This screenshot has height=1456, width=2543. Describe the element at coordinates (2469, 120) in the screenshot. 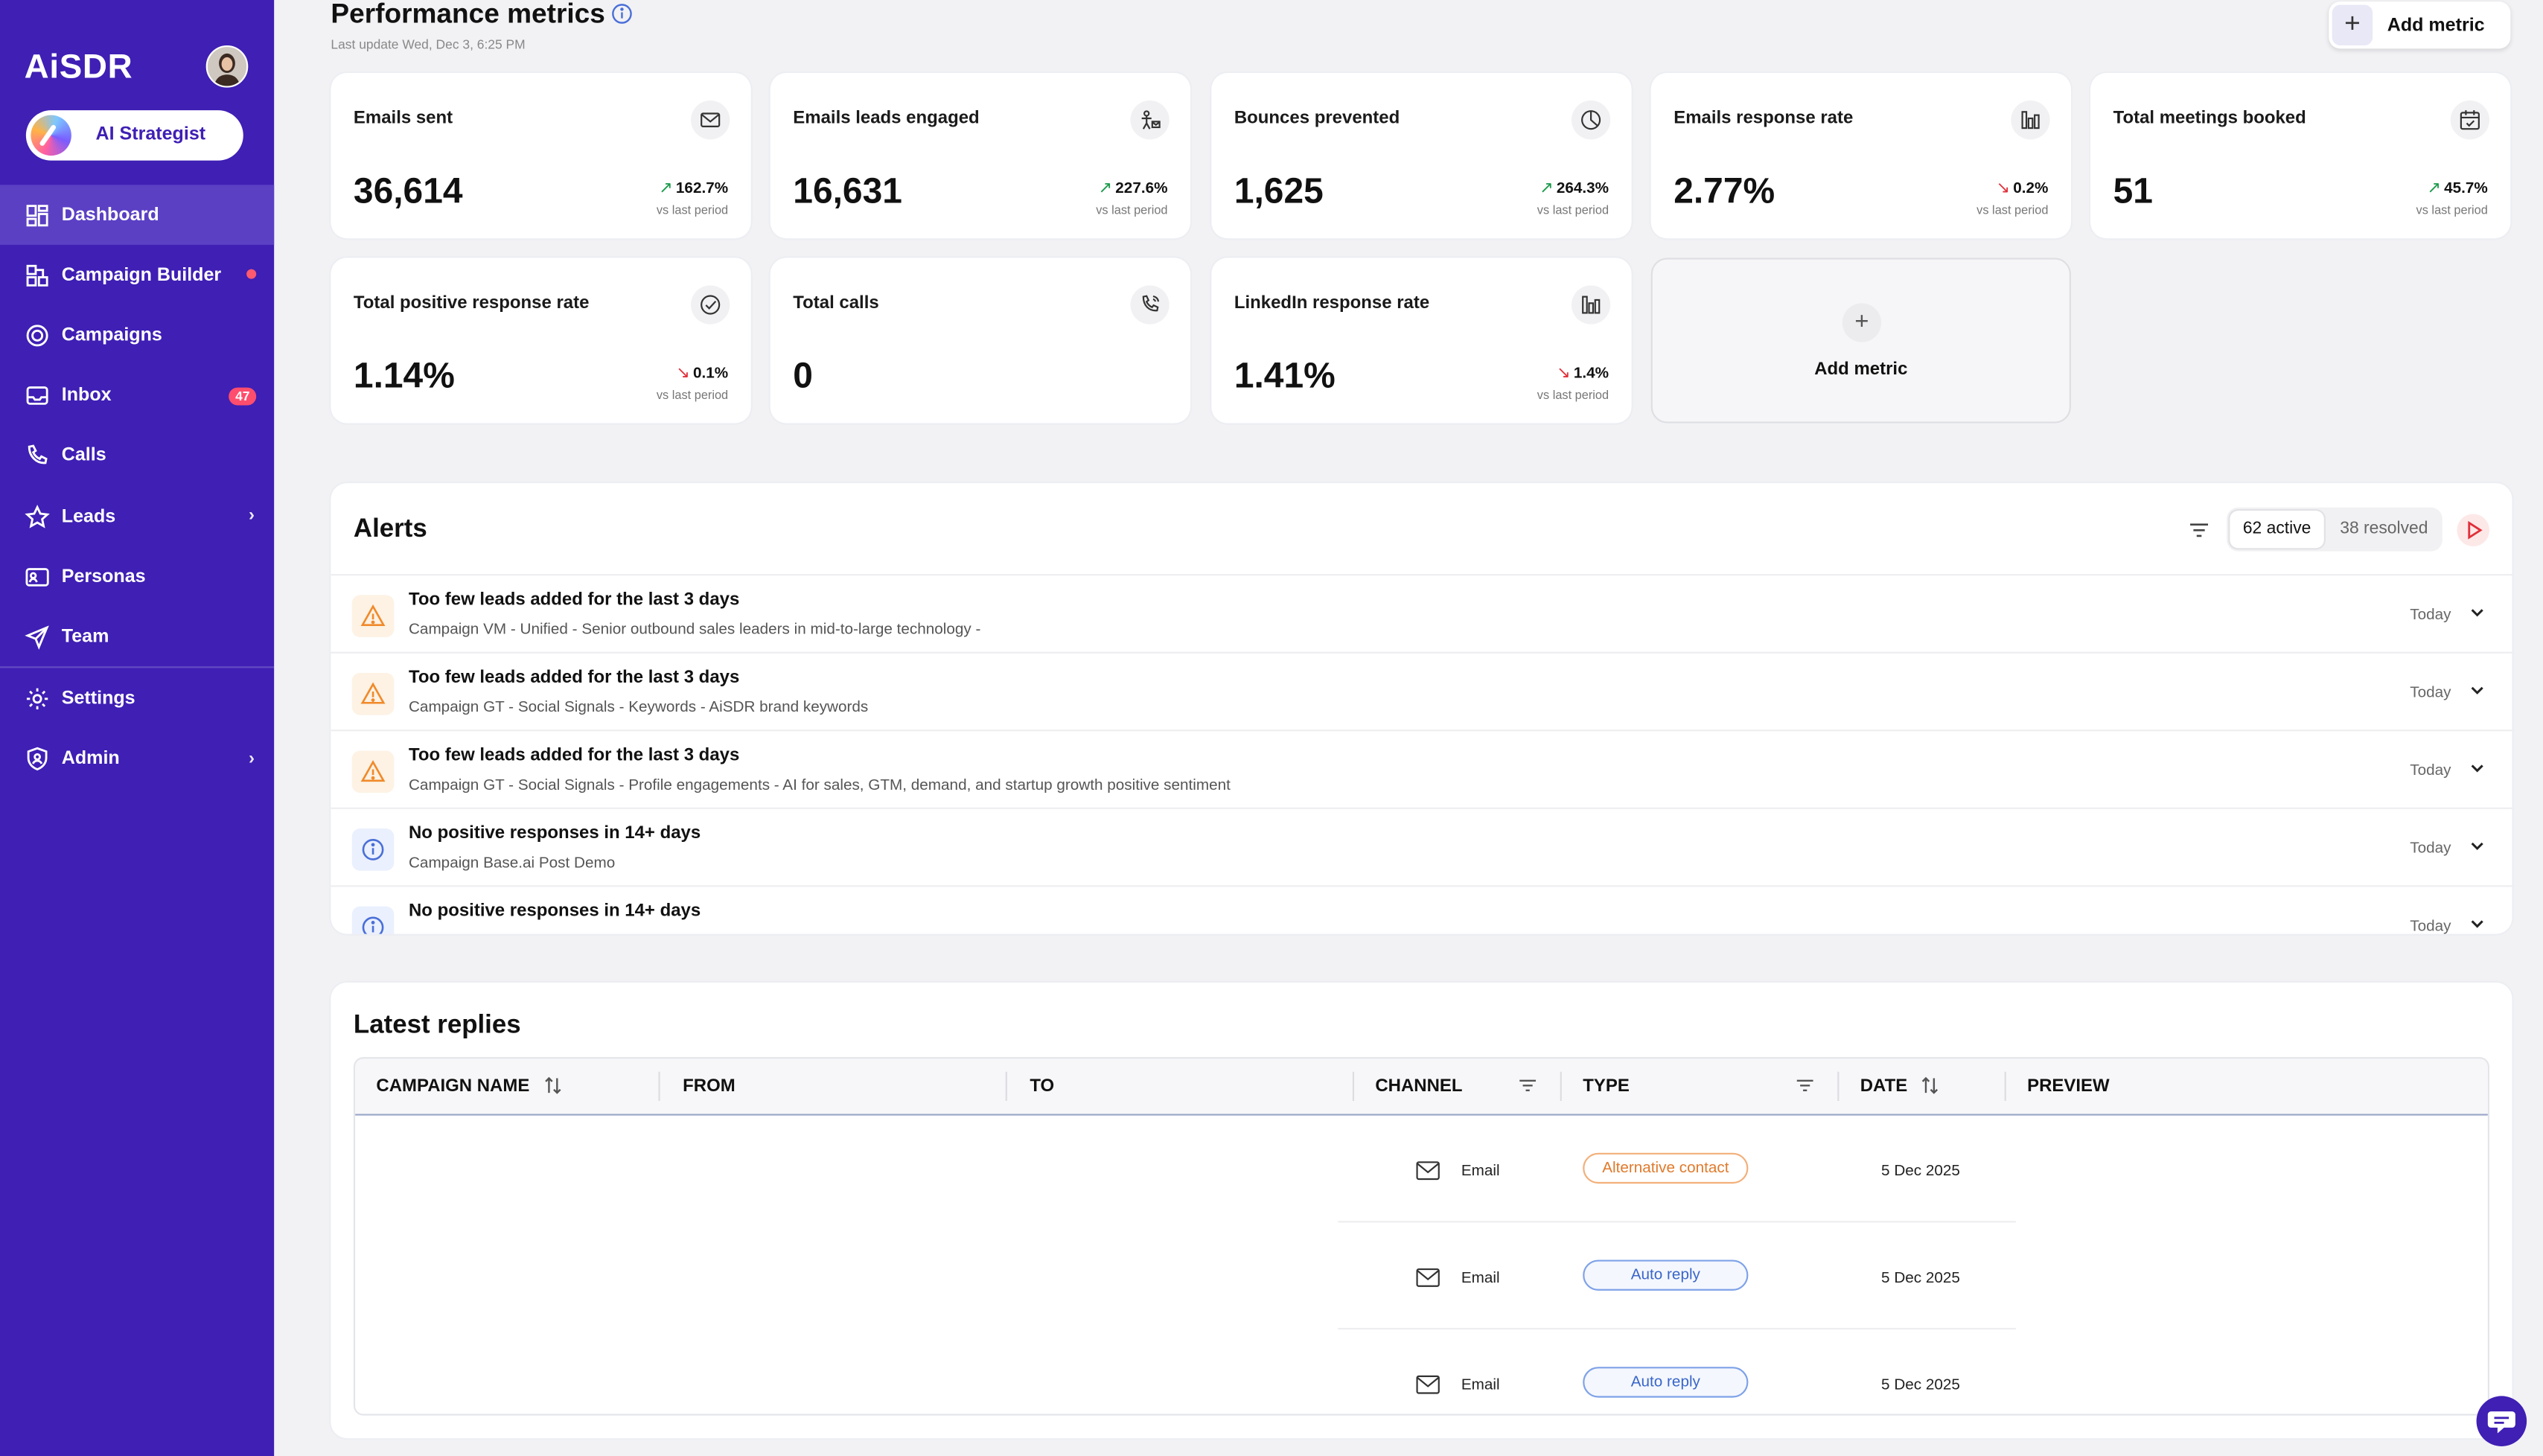

I see `calendar-icon` at that location.